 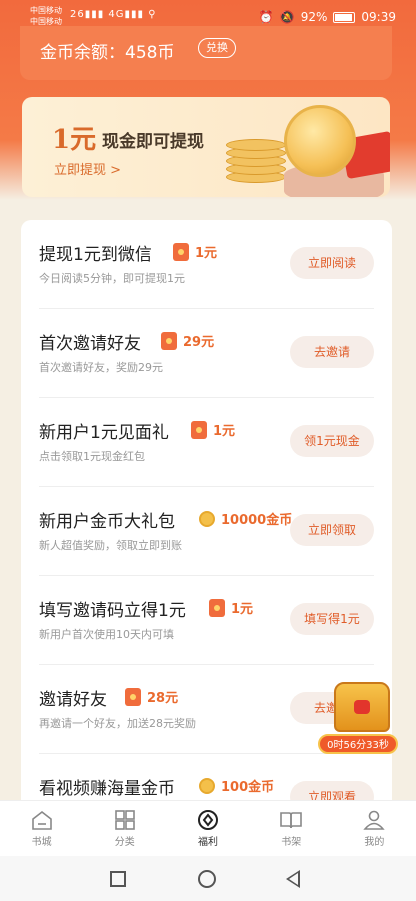 What do you see at coordinates (291, 820) in the screenshot?
I see `book-icon` at bounding box center [291, 820].